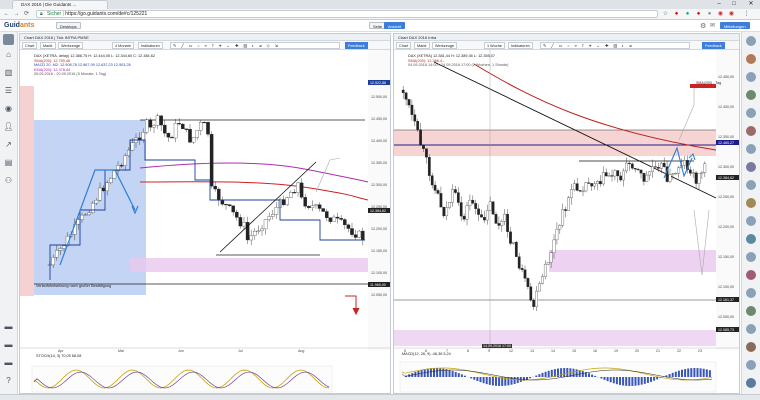  Describe the element at coordinates (8, 381) in the screenshot. I see `help-icon: ?` at that location.